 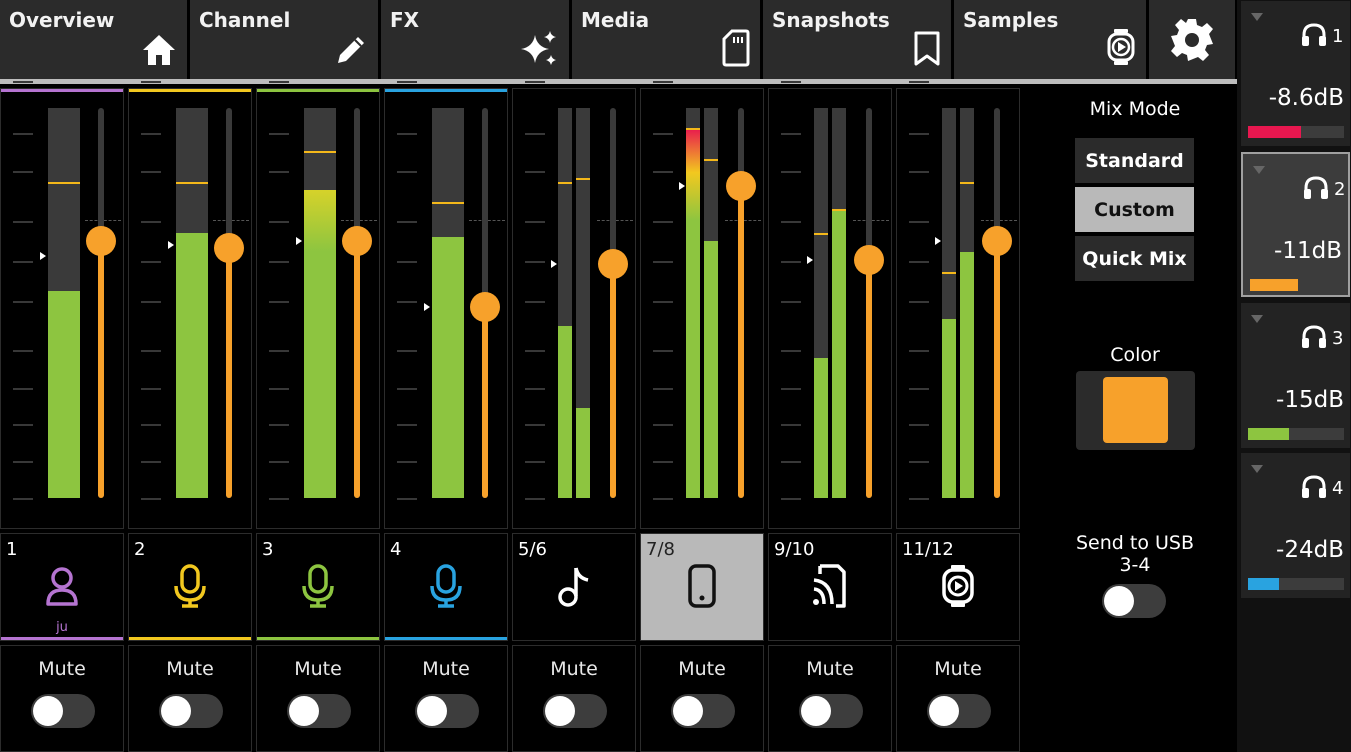 What do you see at coordinates (1134, 160) in the screenshot?
I see `mix-mode-standard-button: Standard` at bounding box center [1134, 160].